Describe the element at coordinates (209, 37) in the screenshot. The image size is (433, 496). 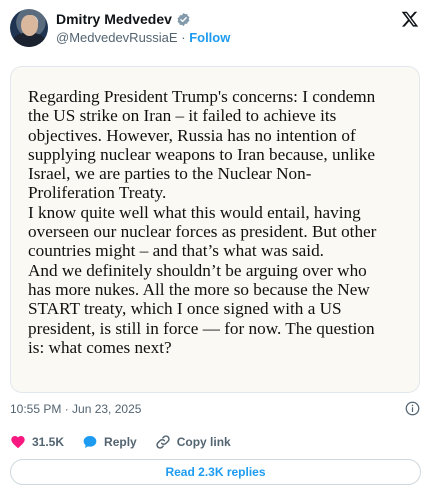
I see `follow-button: Follow` at that location.